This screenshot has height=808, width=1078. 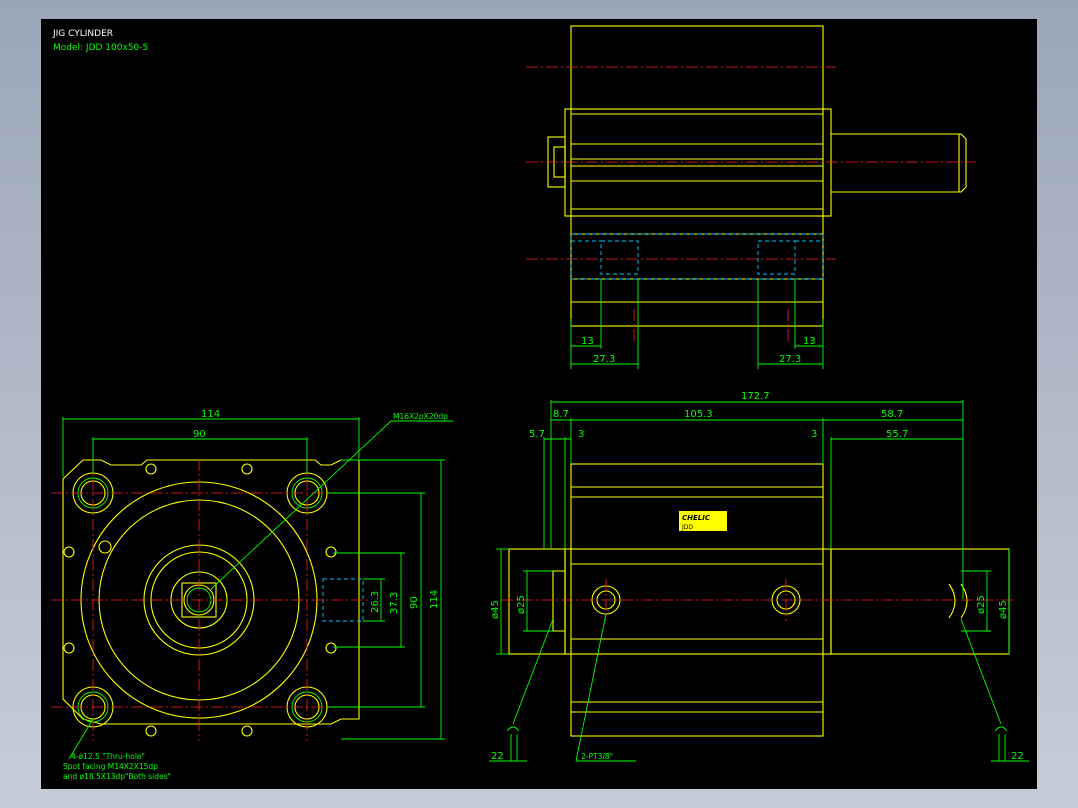 What do you see at coordinates (814, 434) in the screenshot?
I see `dim-3-right: 3` at bounding box center [814, 434].